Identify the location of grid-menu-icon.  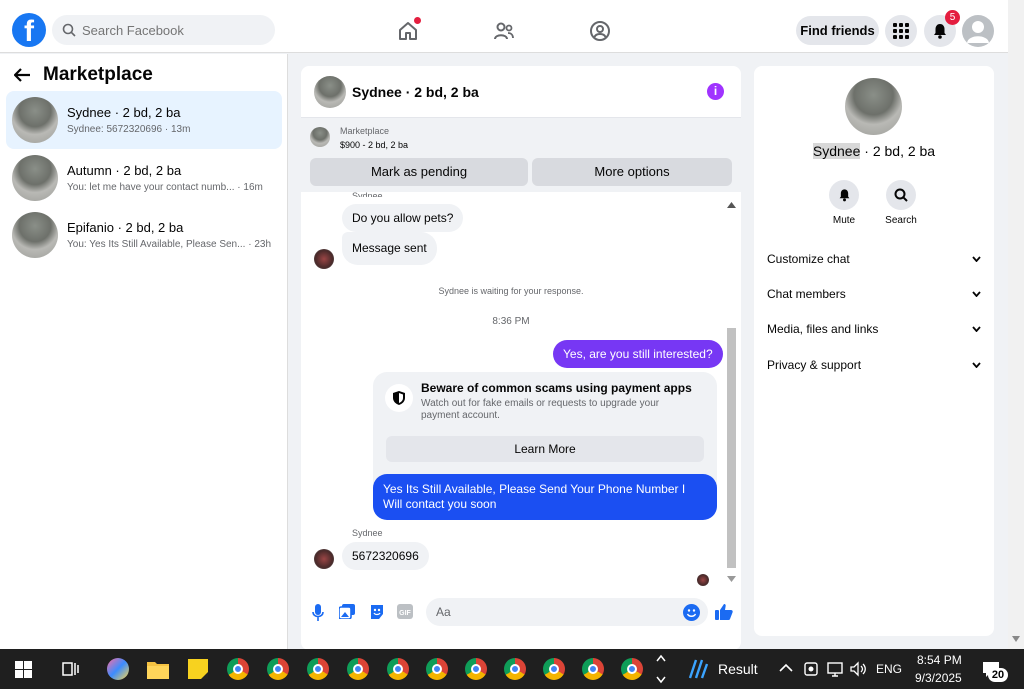
(901, 31).